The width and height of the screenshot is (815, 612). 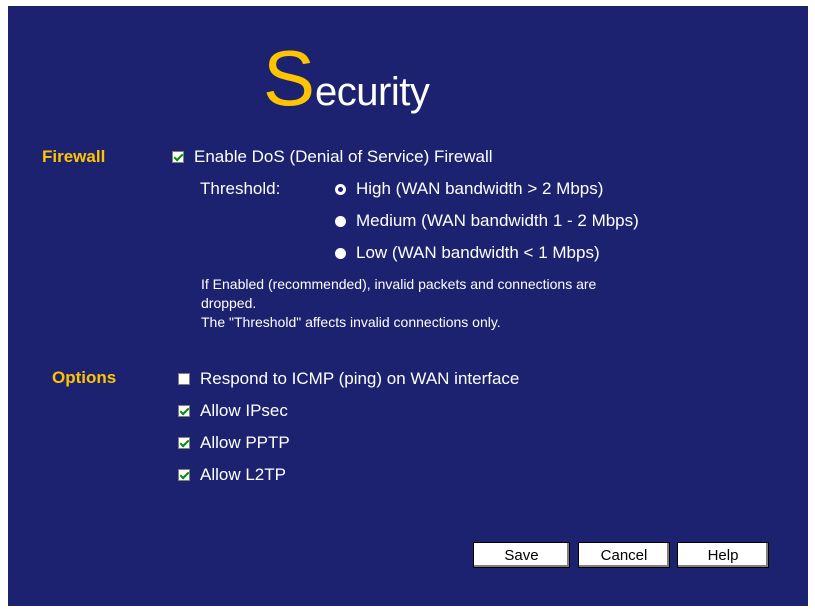 I want to click on enable-dos-firewall-row: Enable DoS (Denial of Service) Firewall, so click(x=332, y=157).